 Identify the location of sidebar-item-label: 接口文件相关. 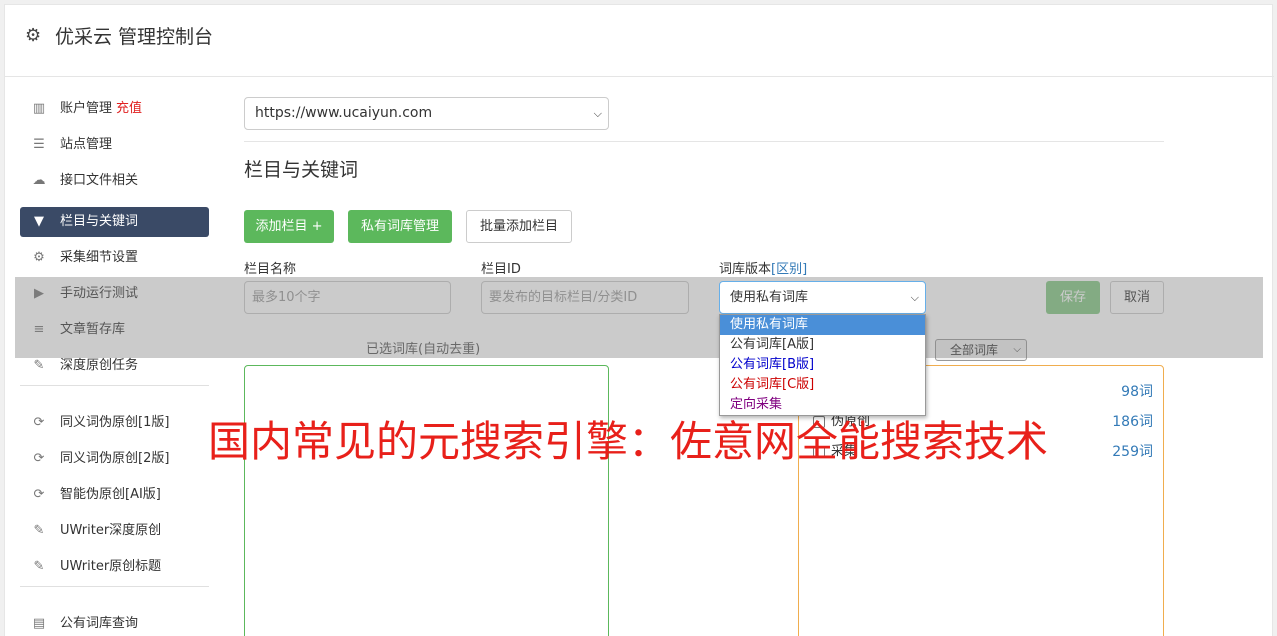
(99, 181).